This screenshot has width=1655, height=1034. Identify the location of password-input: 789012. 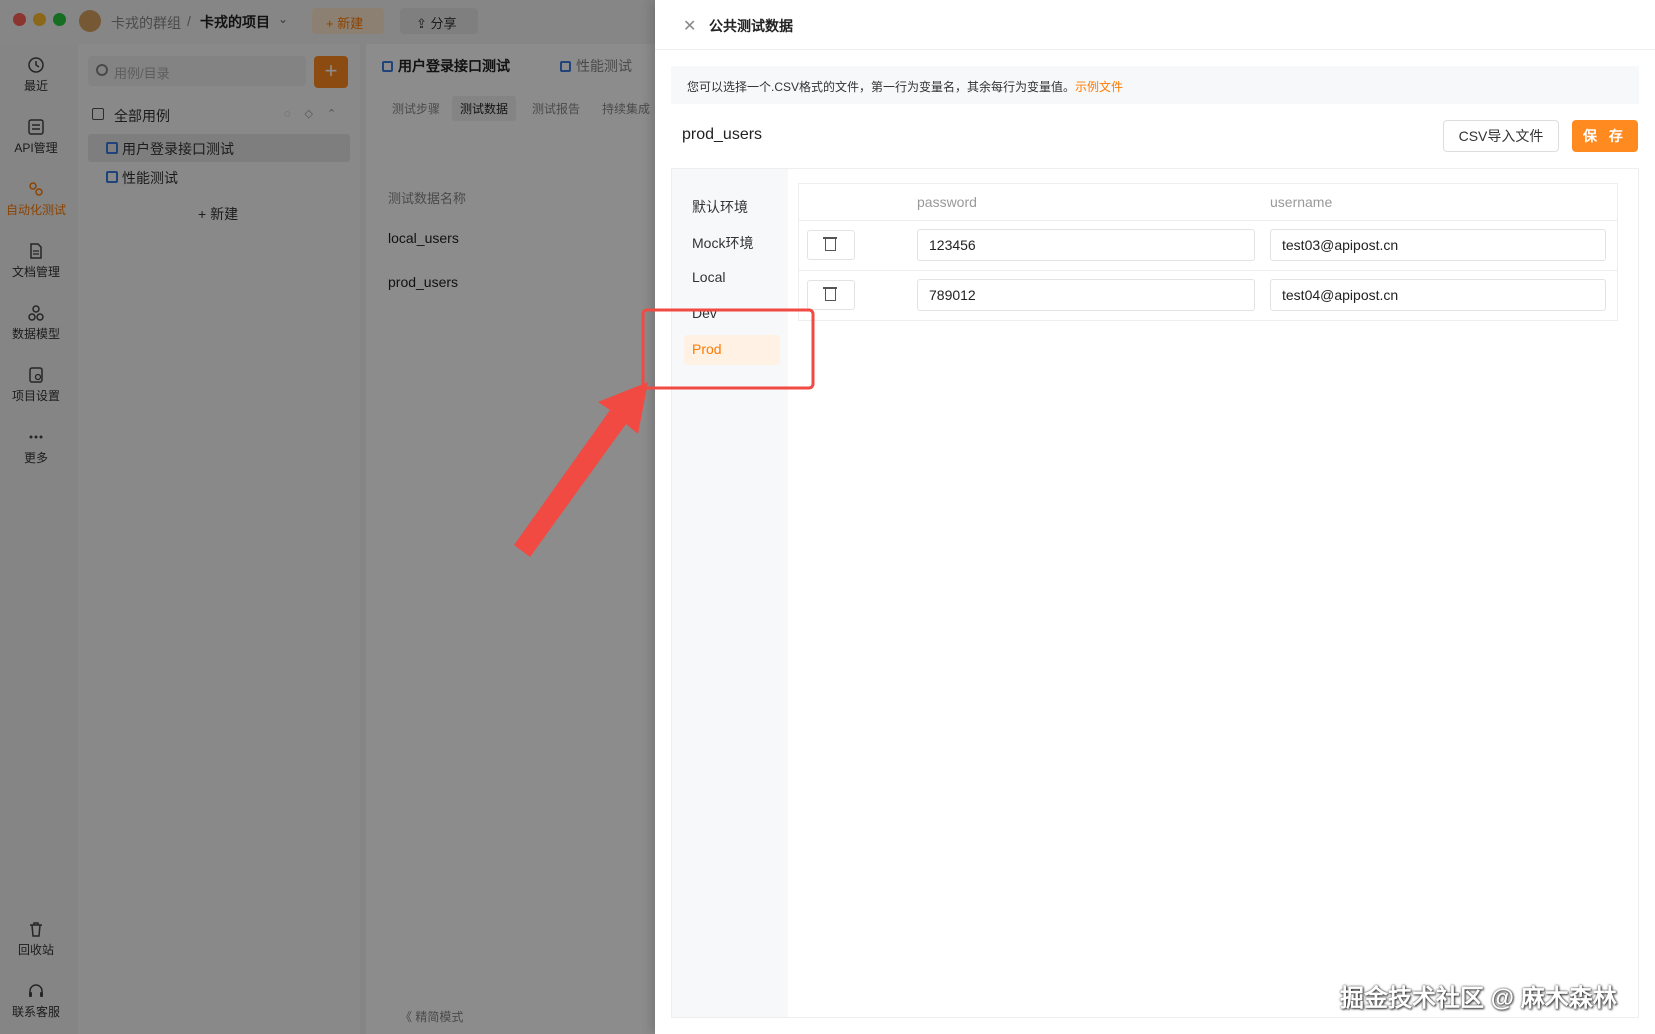
(1086, 295).